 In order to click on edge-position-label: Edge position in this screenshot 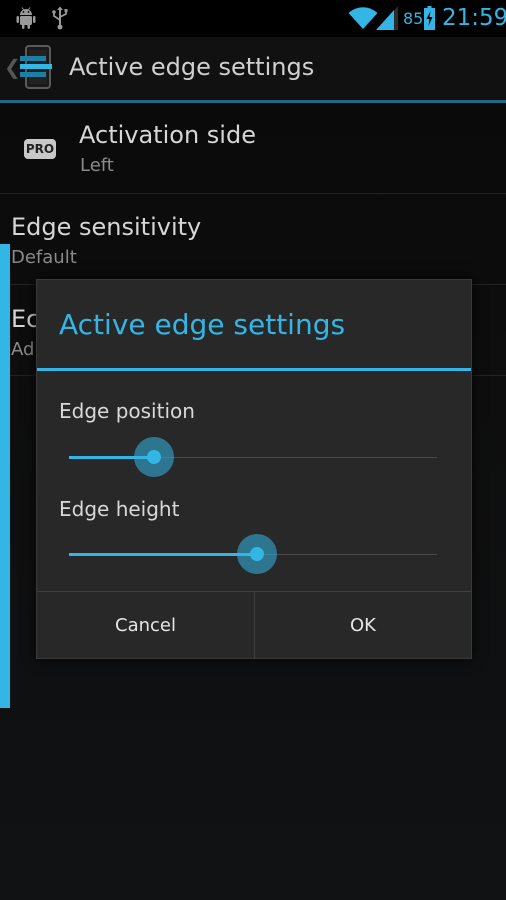, I will do `click(127, 411)`.